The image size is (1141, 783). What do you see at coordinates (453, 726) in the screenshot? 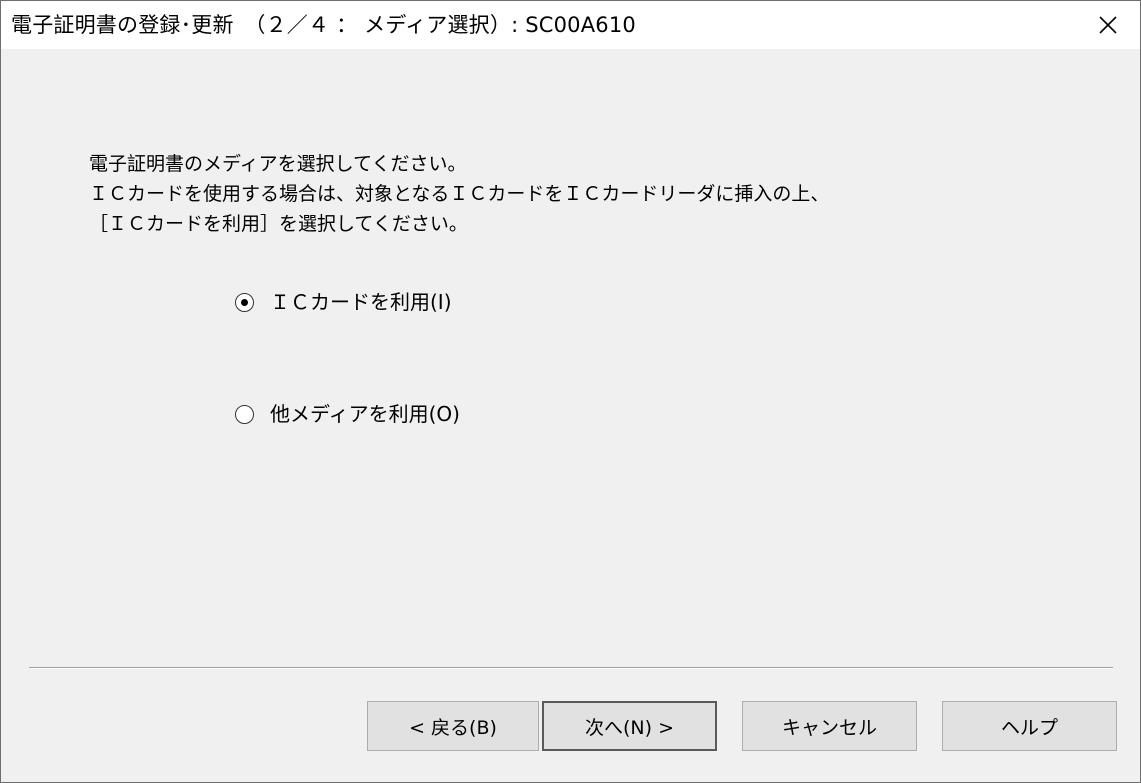
I see `back-button: < 戻る(B)` at bounding box center [453, 726].